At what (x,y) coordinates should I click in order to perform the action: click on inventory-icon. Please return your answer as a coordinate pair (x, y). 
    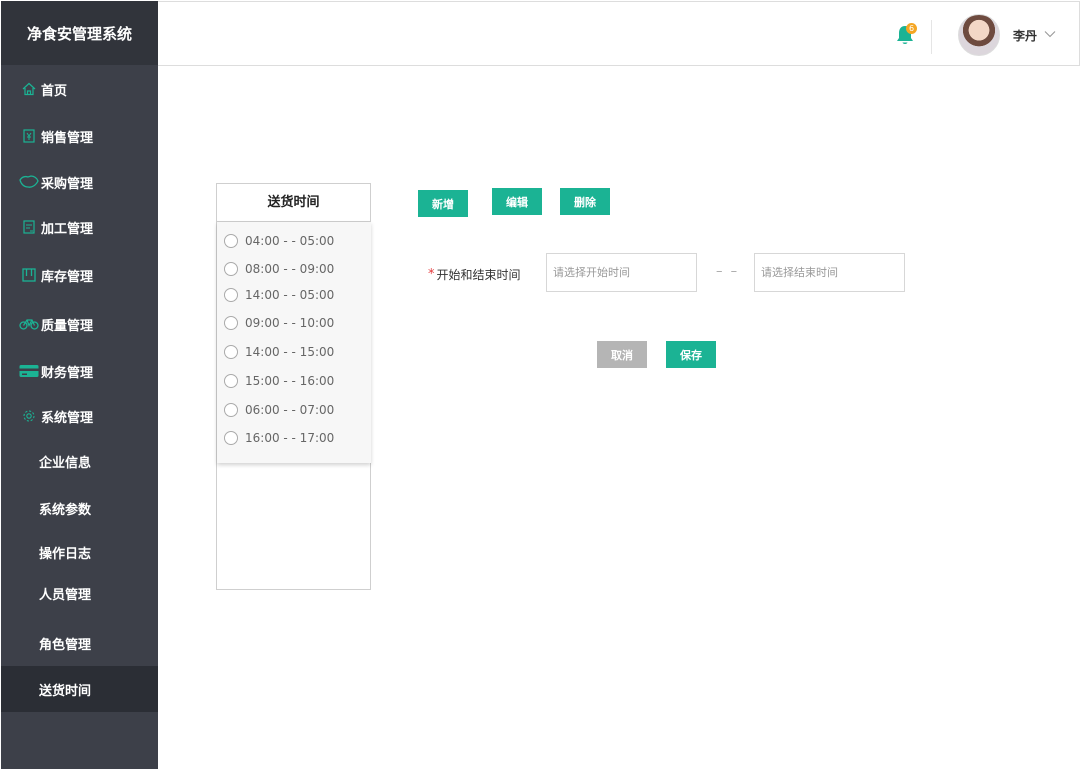
    Looking at the image, I should click on (29, 275).